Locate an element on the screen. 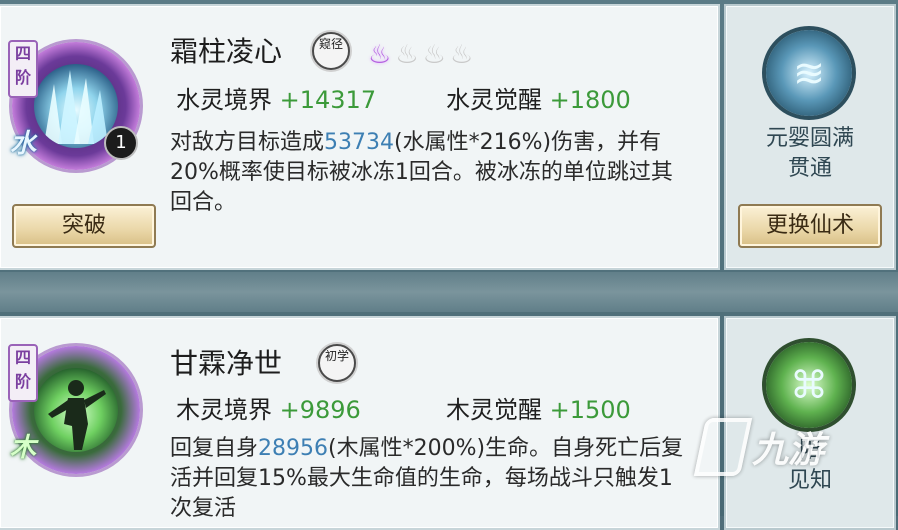  desc-text-pre: 对敌方目标造成 is located at coordinates (247, 142).